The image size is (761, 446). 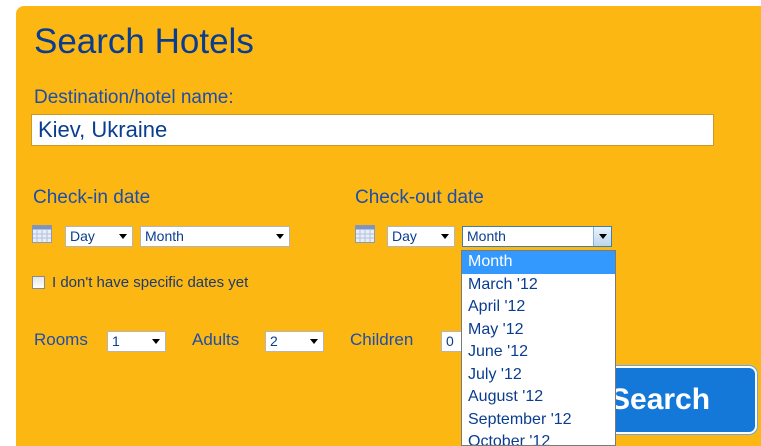 I want to click on checkout-month-value: Month, so click(x=486, y=236).